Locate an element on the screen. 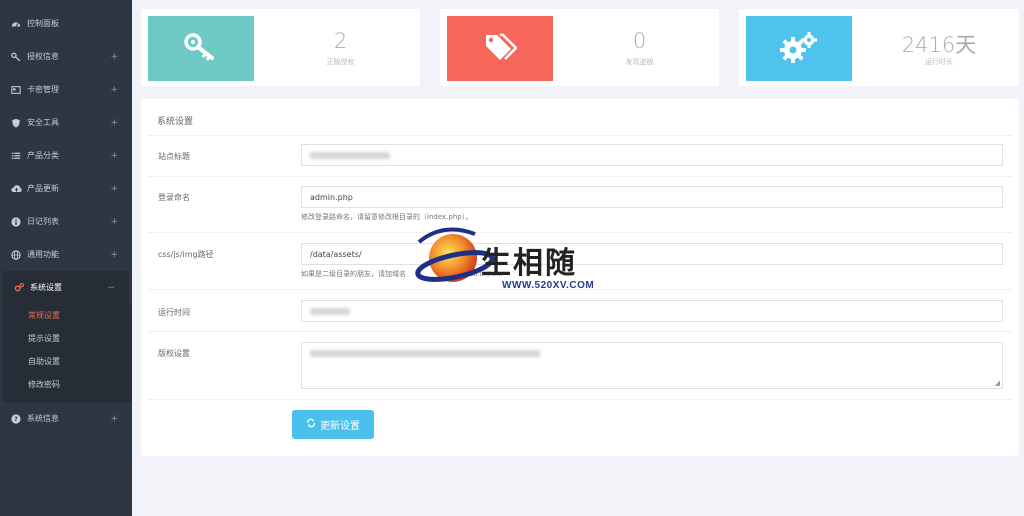 Image resolution: width=1024 pixels, height=516 pixels. stat-card-piracy: 0 发现盗版 is located at coordinates (579, 47).